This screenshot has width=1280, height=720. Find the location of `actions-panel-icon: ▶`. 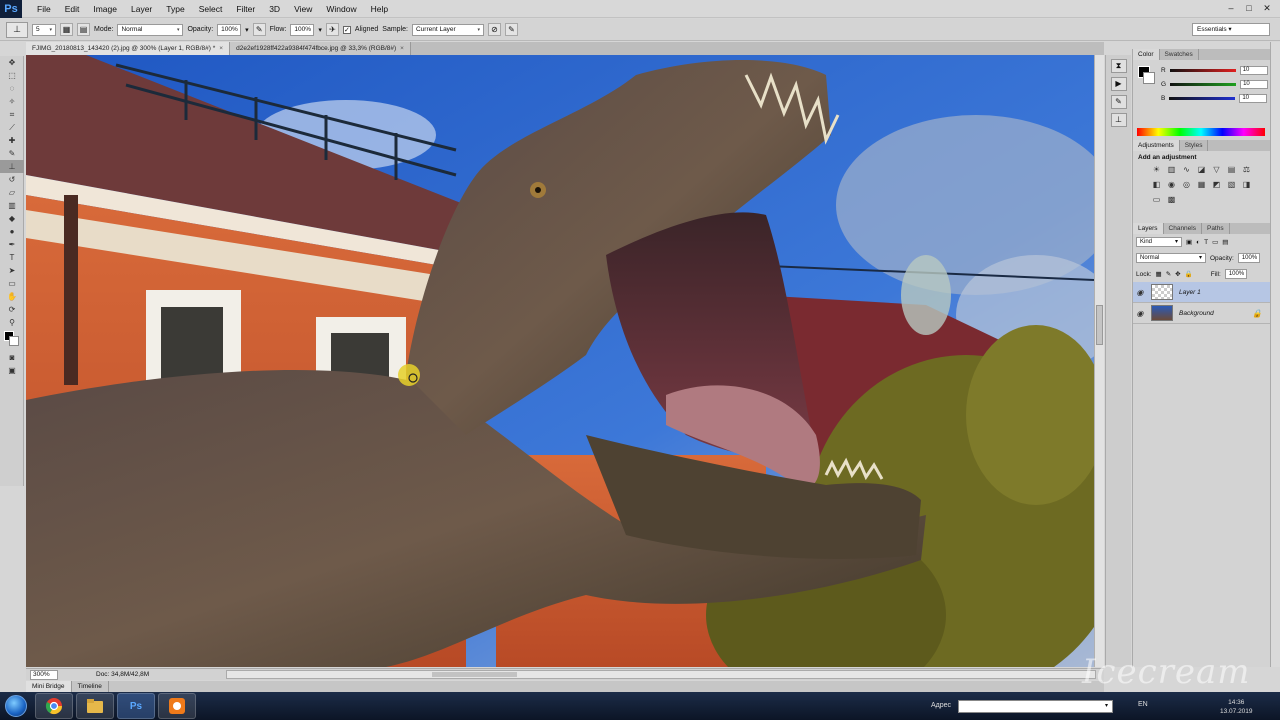

actions-panel-icon: ▶ is located at coordinates (1118, 84).